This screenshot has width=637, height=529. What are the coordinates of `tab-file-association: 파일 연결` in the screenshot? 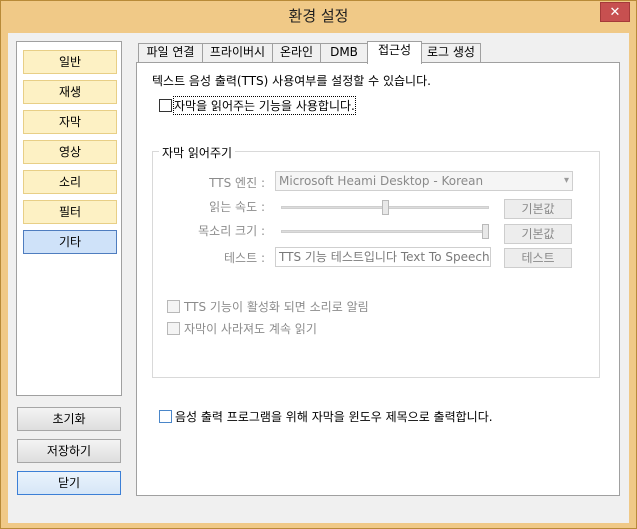 It's located at (170, 52).